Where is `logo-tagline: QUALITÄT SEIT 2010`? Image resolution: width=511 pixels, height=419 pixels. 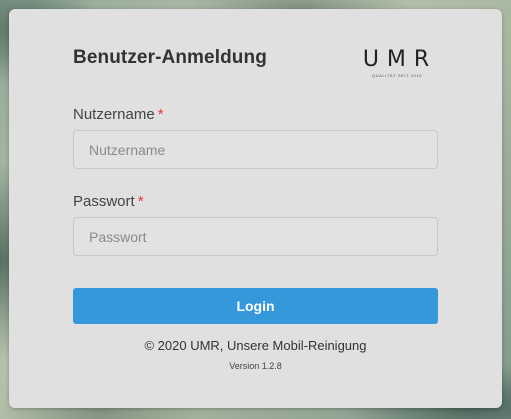
logo-tagline: QUALITÄT SEIT 2010 is located at coordinates (397, 75).